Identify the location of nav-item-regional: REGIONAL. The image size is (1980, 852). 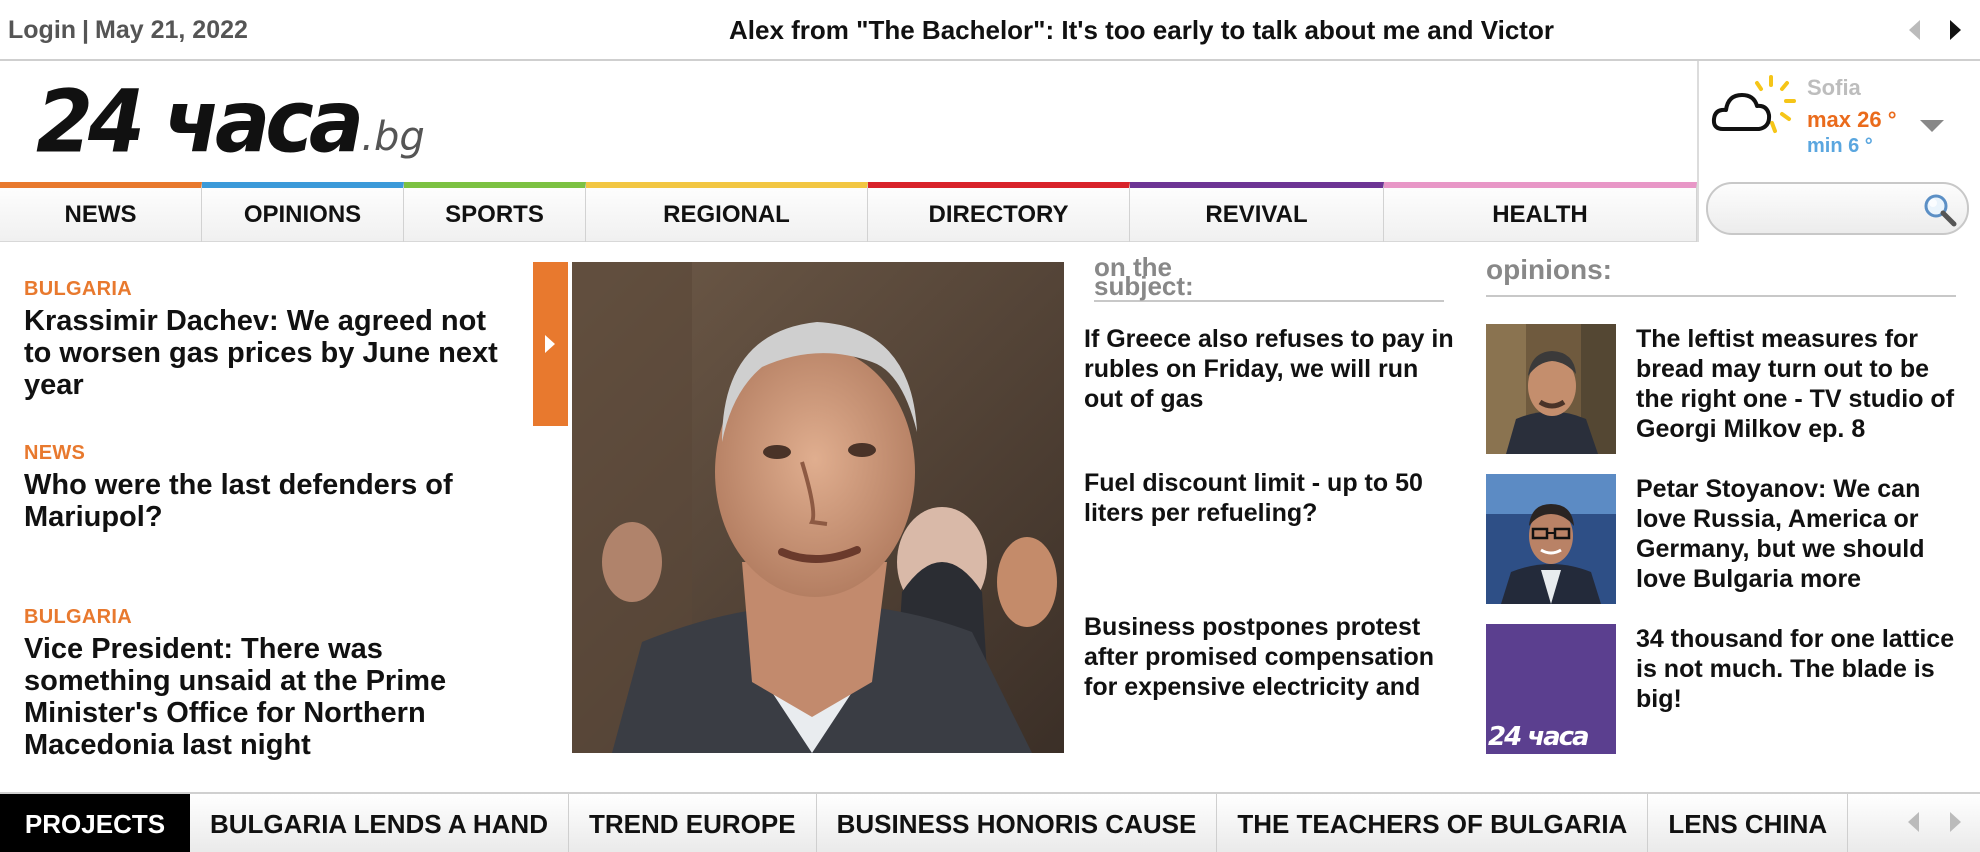
(727, 212).